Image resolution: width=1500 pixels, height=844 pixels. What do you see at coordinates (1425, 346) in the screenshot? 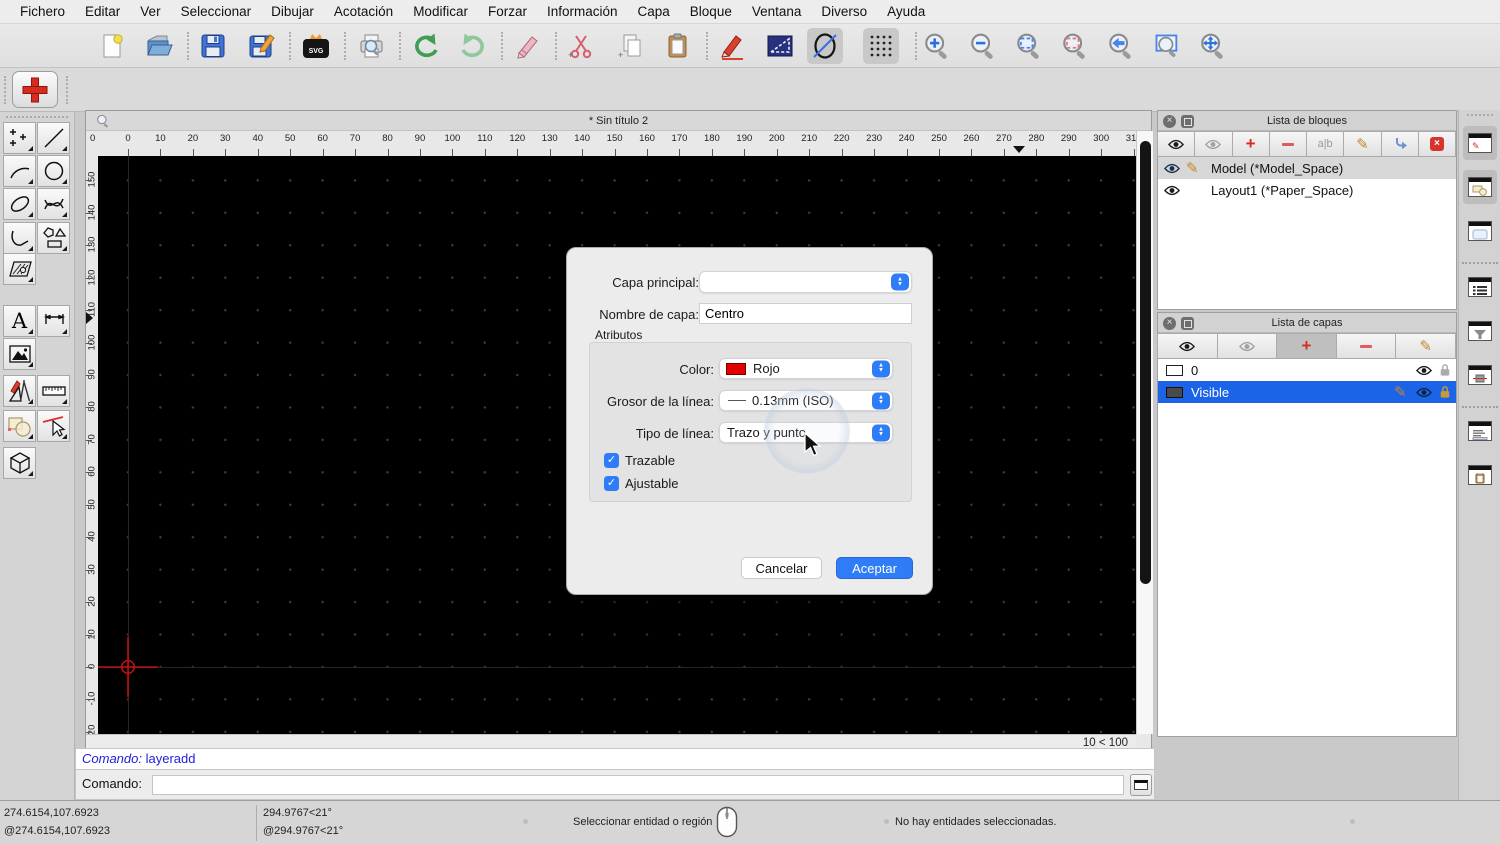
I see `edit-layer-button: ✎` at bounding box center [1425, 346].